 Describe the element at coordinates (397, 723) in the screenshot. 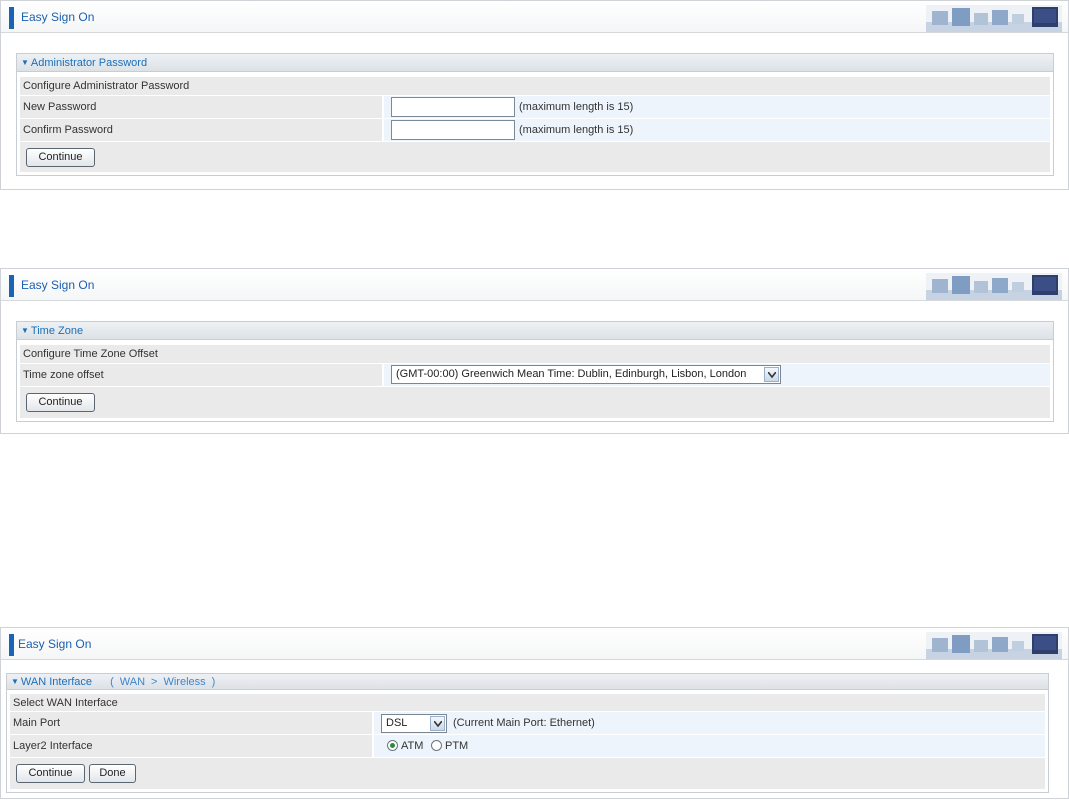

I see `main-port-value: DSL` at that location.